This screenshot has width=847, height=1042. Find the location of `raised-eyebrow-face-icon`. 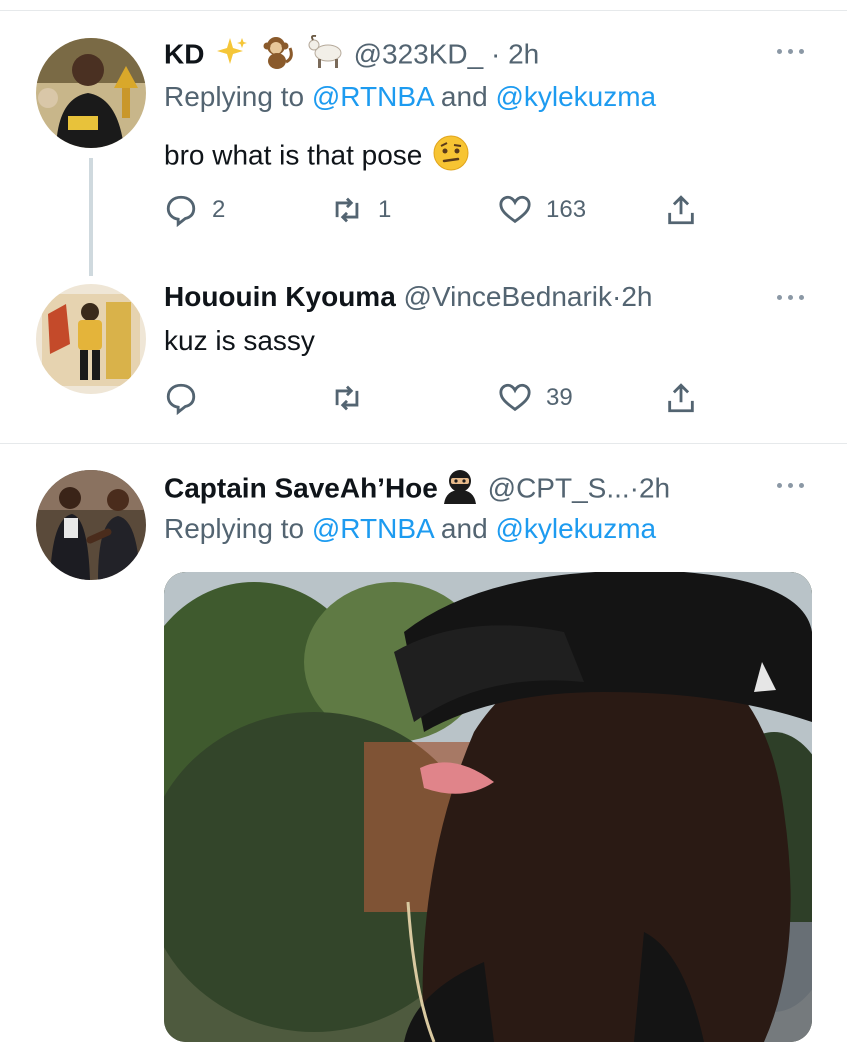

raised-eyebrow-face-icon is located at coordinates (451, 157).